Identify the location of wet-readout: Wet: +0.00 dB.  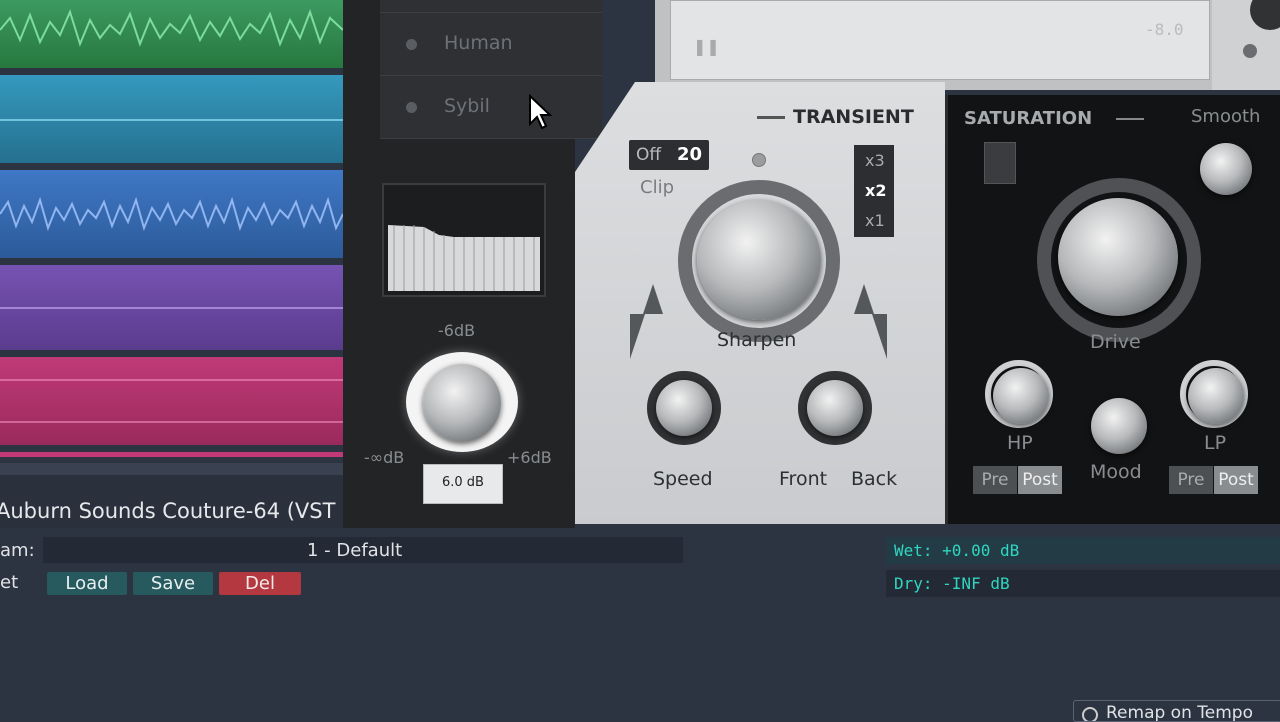
(1083, 550).